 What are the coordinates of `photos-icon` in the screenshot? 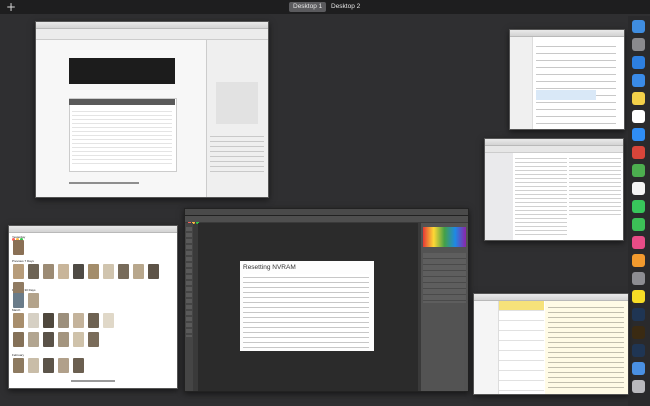 It's located at (638, 188).